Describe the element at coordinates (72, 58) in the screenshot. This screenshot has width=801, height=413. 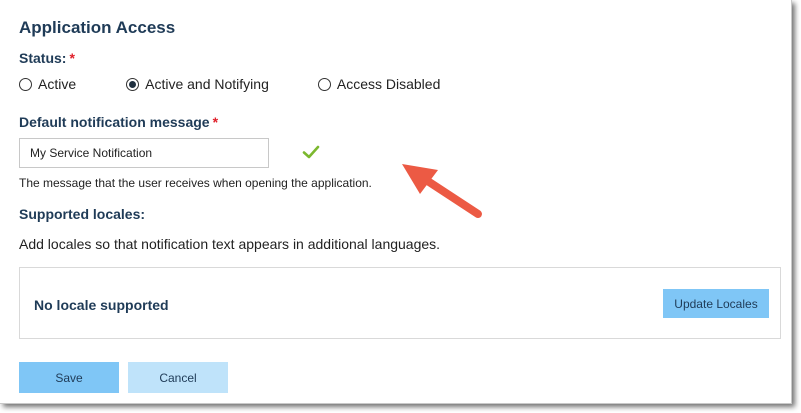
I see `status-required-mark: *` at that location.